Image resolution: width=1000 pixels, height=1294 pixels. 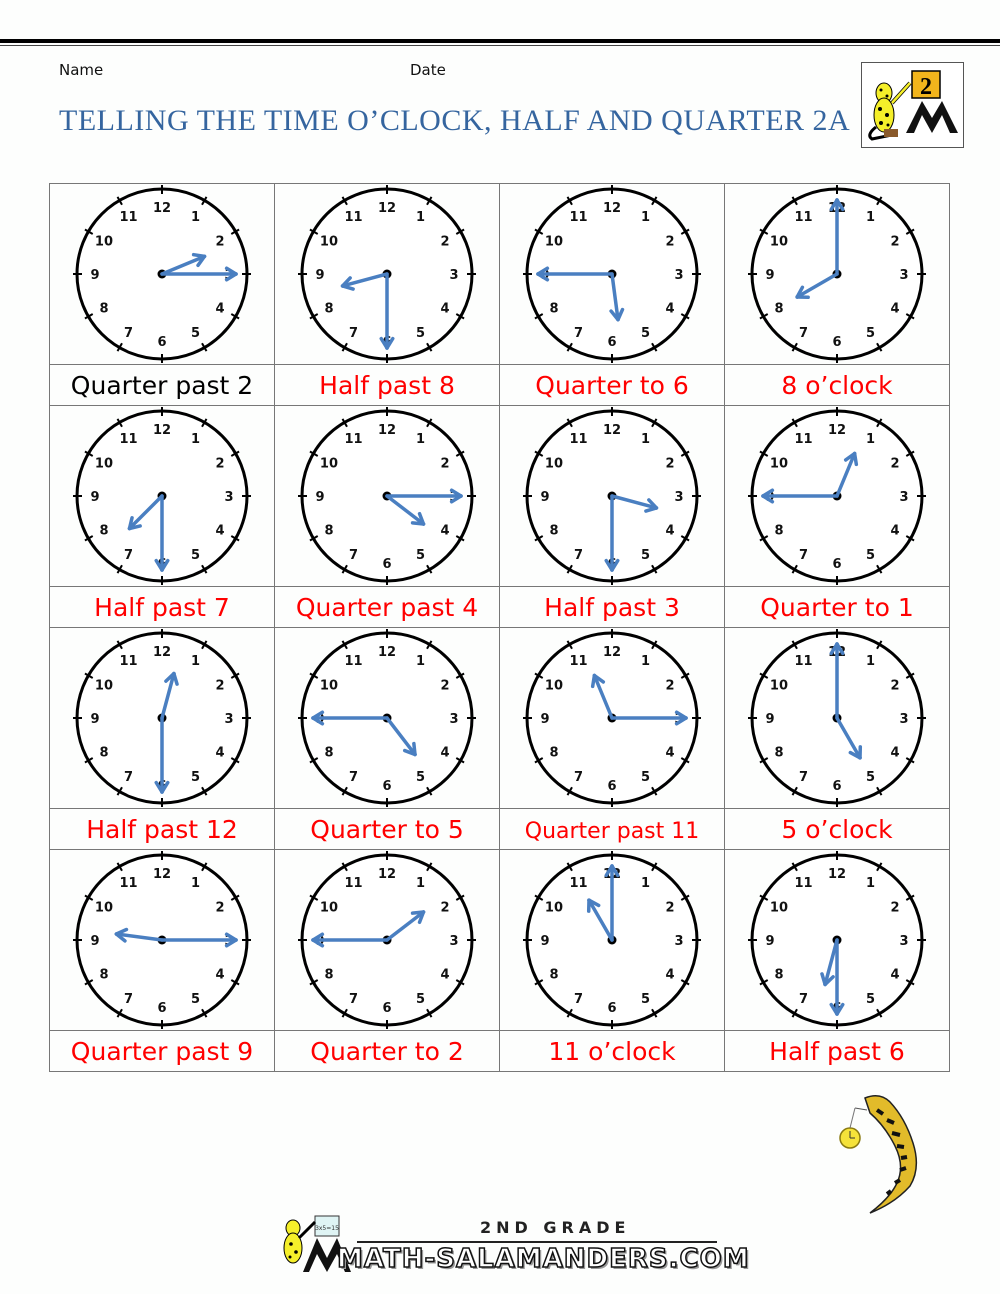 I want to click on footer-site-name: MATH-SALAMANDERS.COM, so click(x=543, y=1259).